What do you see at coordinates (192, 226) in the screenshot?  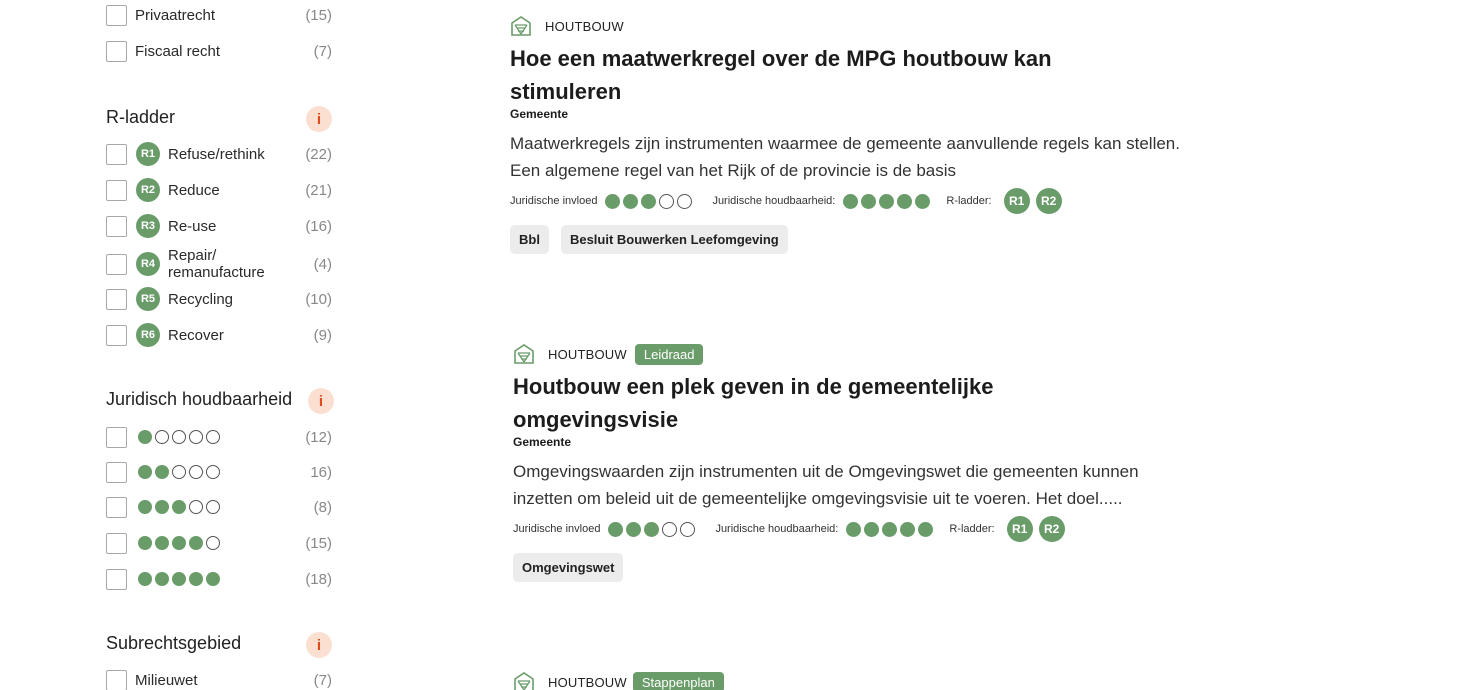 I see `filter-option-label: Re-use` at bounding box center [192, 226].